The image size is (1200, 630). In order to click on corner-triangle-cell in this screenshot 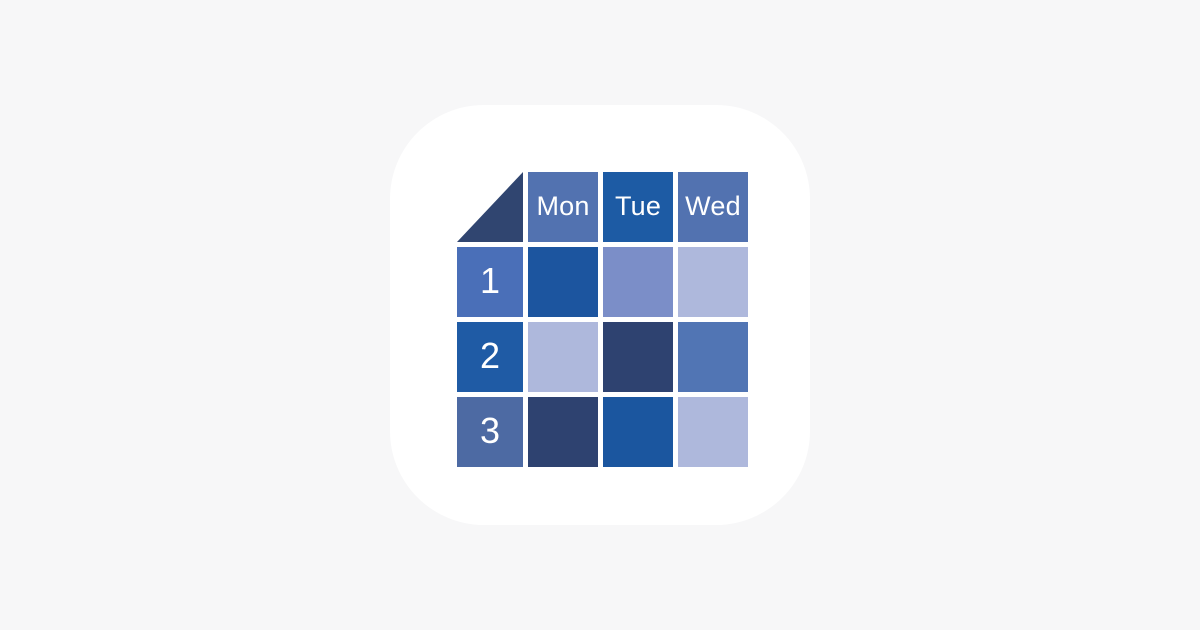, I will do `click(490, 207)`.